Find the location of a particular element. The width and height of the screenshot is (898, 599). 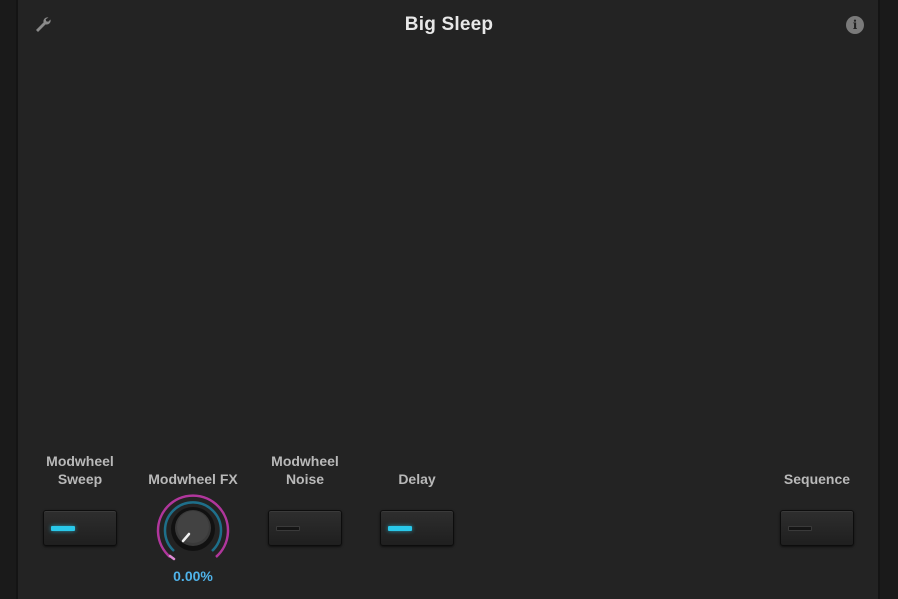

delay-label: Delay is located at coordinates (417, 479).